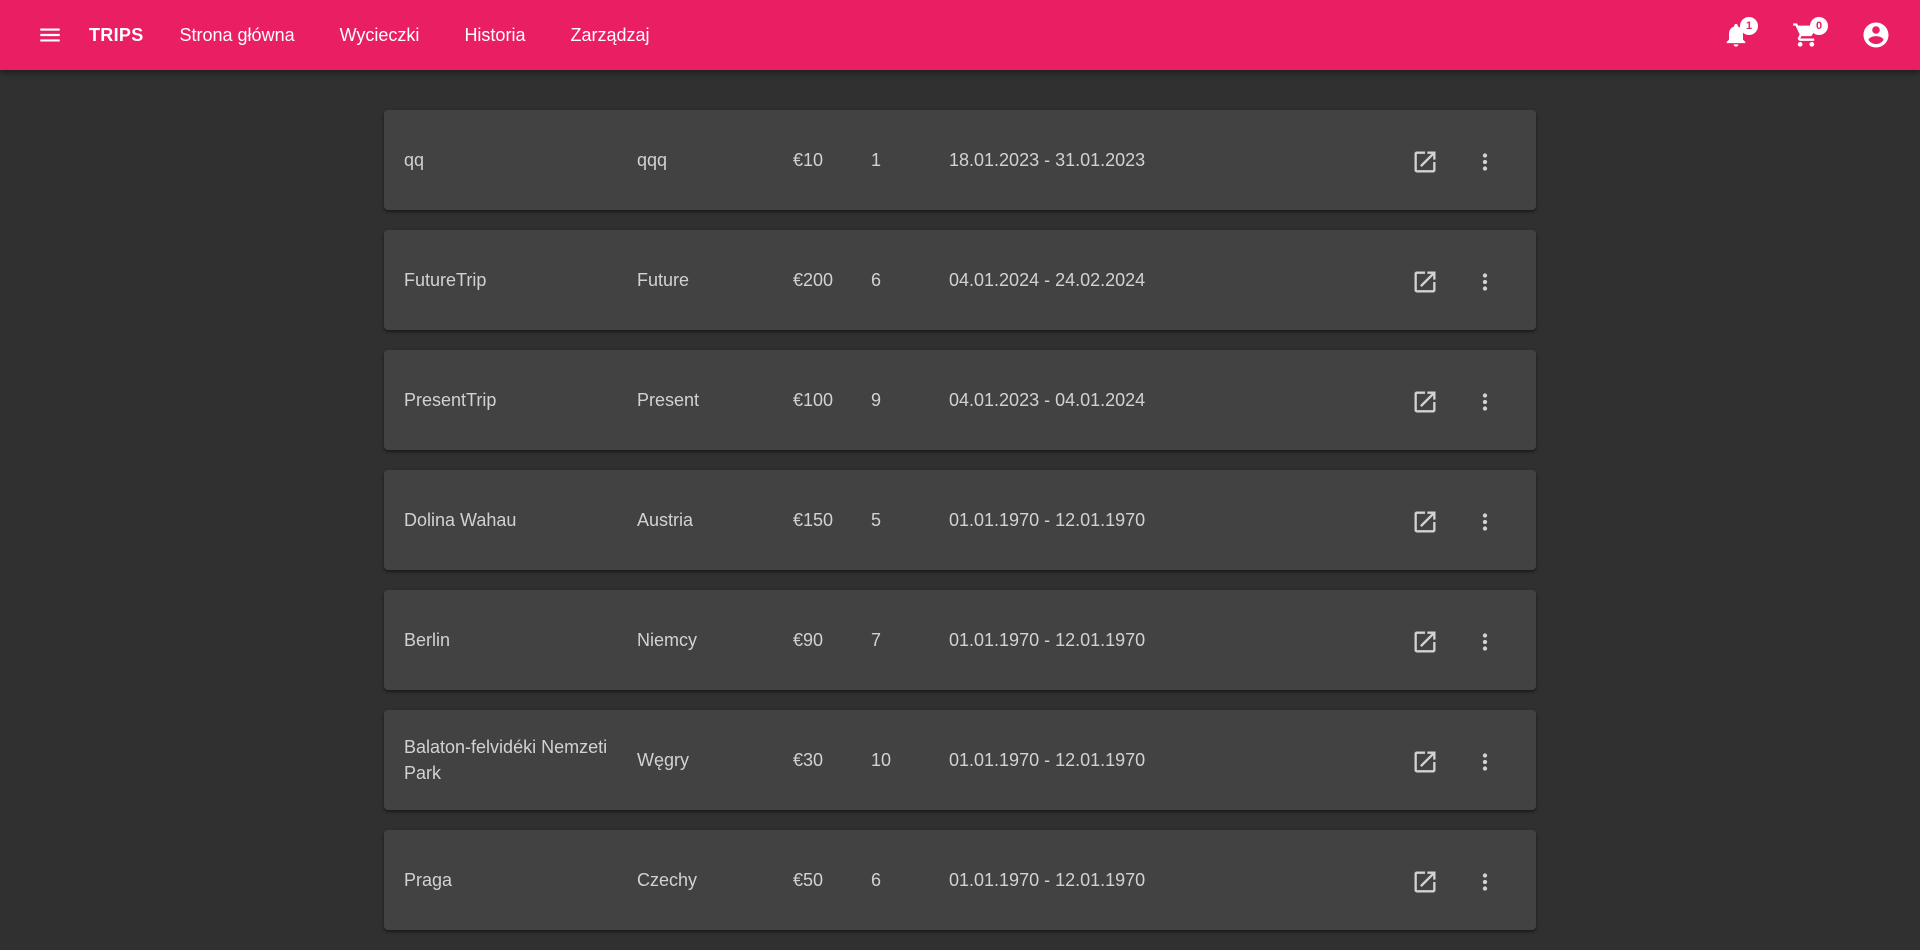  Describe the element at coordinates (813, 280) in the screenshot. I see `trip-price: €200` at that location.